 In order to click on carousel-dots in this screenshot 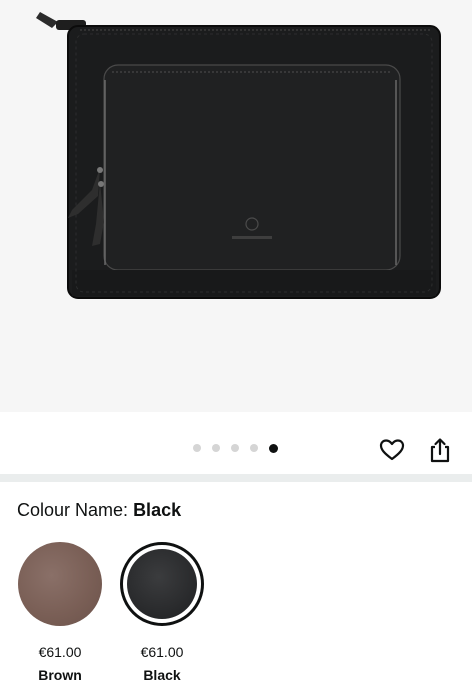, I will do `click(235, 448)`.